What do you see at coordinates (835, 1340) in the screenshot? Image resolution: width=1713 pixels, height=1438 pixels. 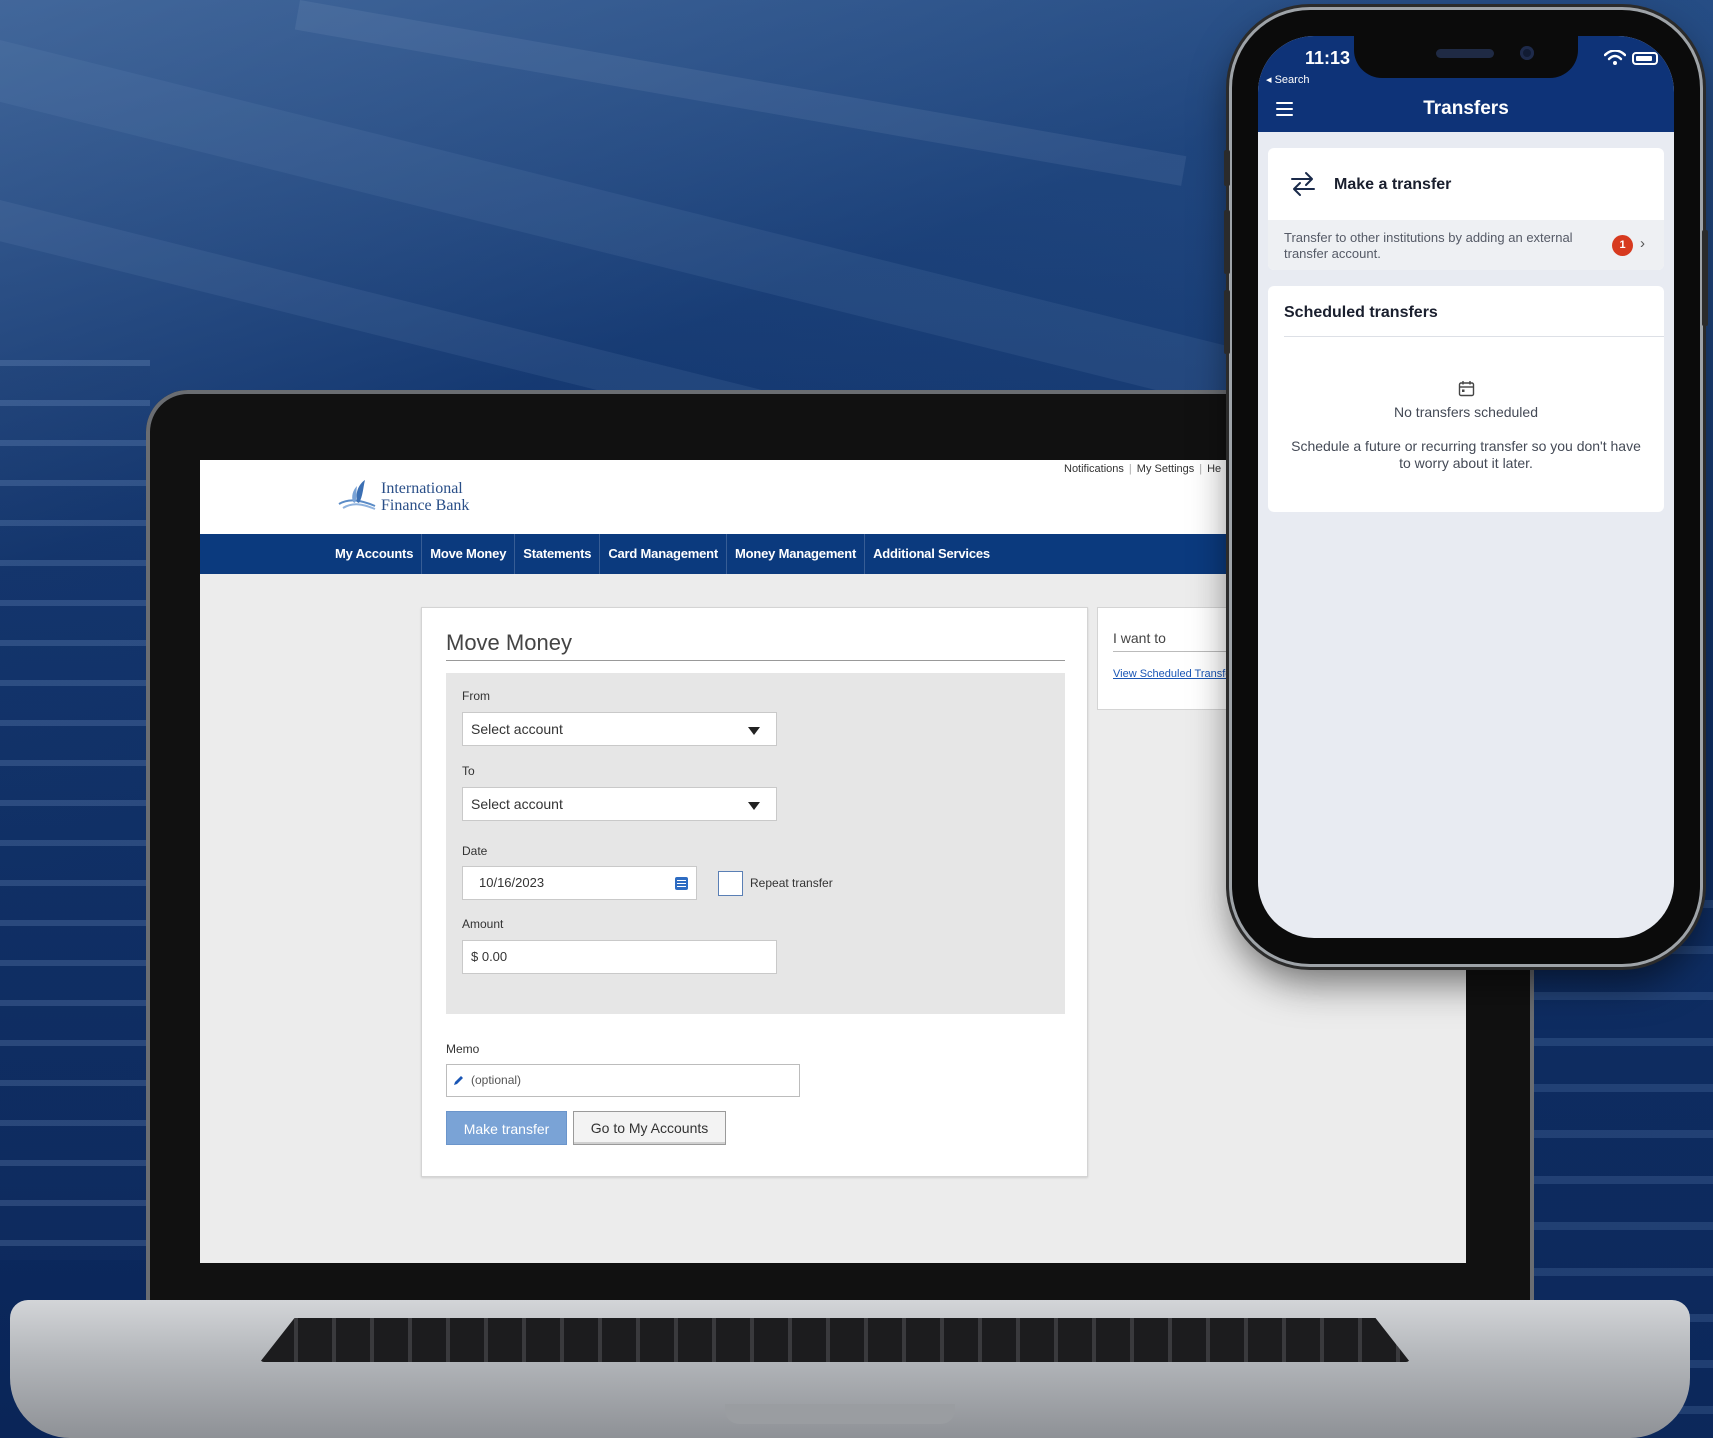 I see `laptop-keyboard` at bounding box center [835, 1340].